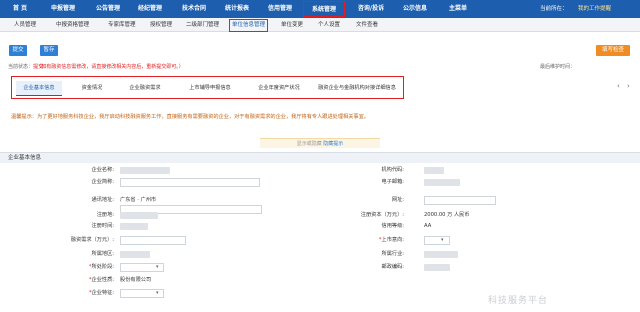  I want to click on subnav-files: 文件查看, so click(367, 25).